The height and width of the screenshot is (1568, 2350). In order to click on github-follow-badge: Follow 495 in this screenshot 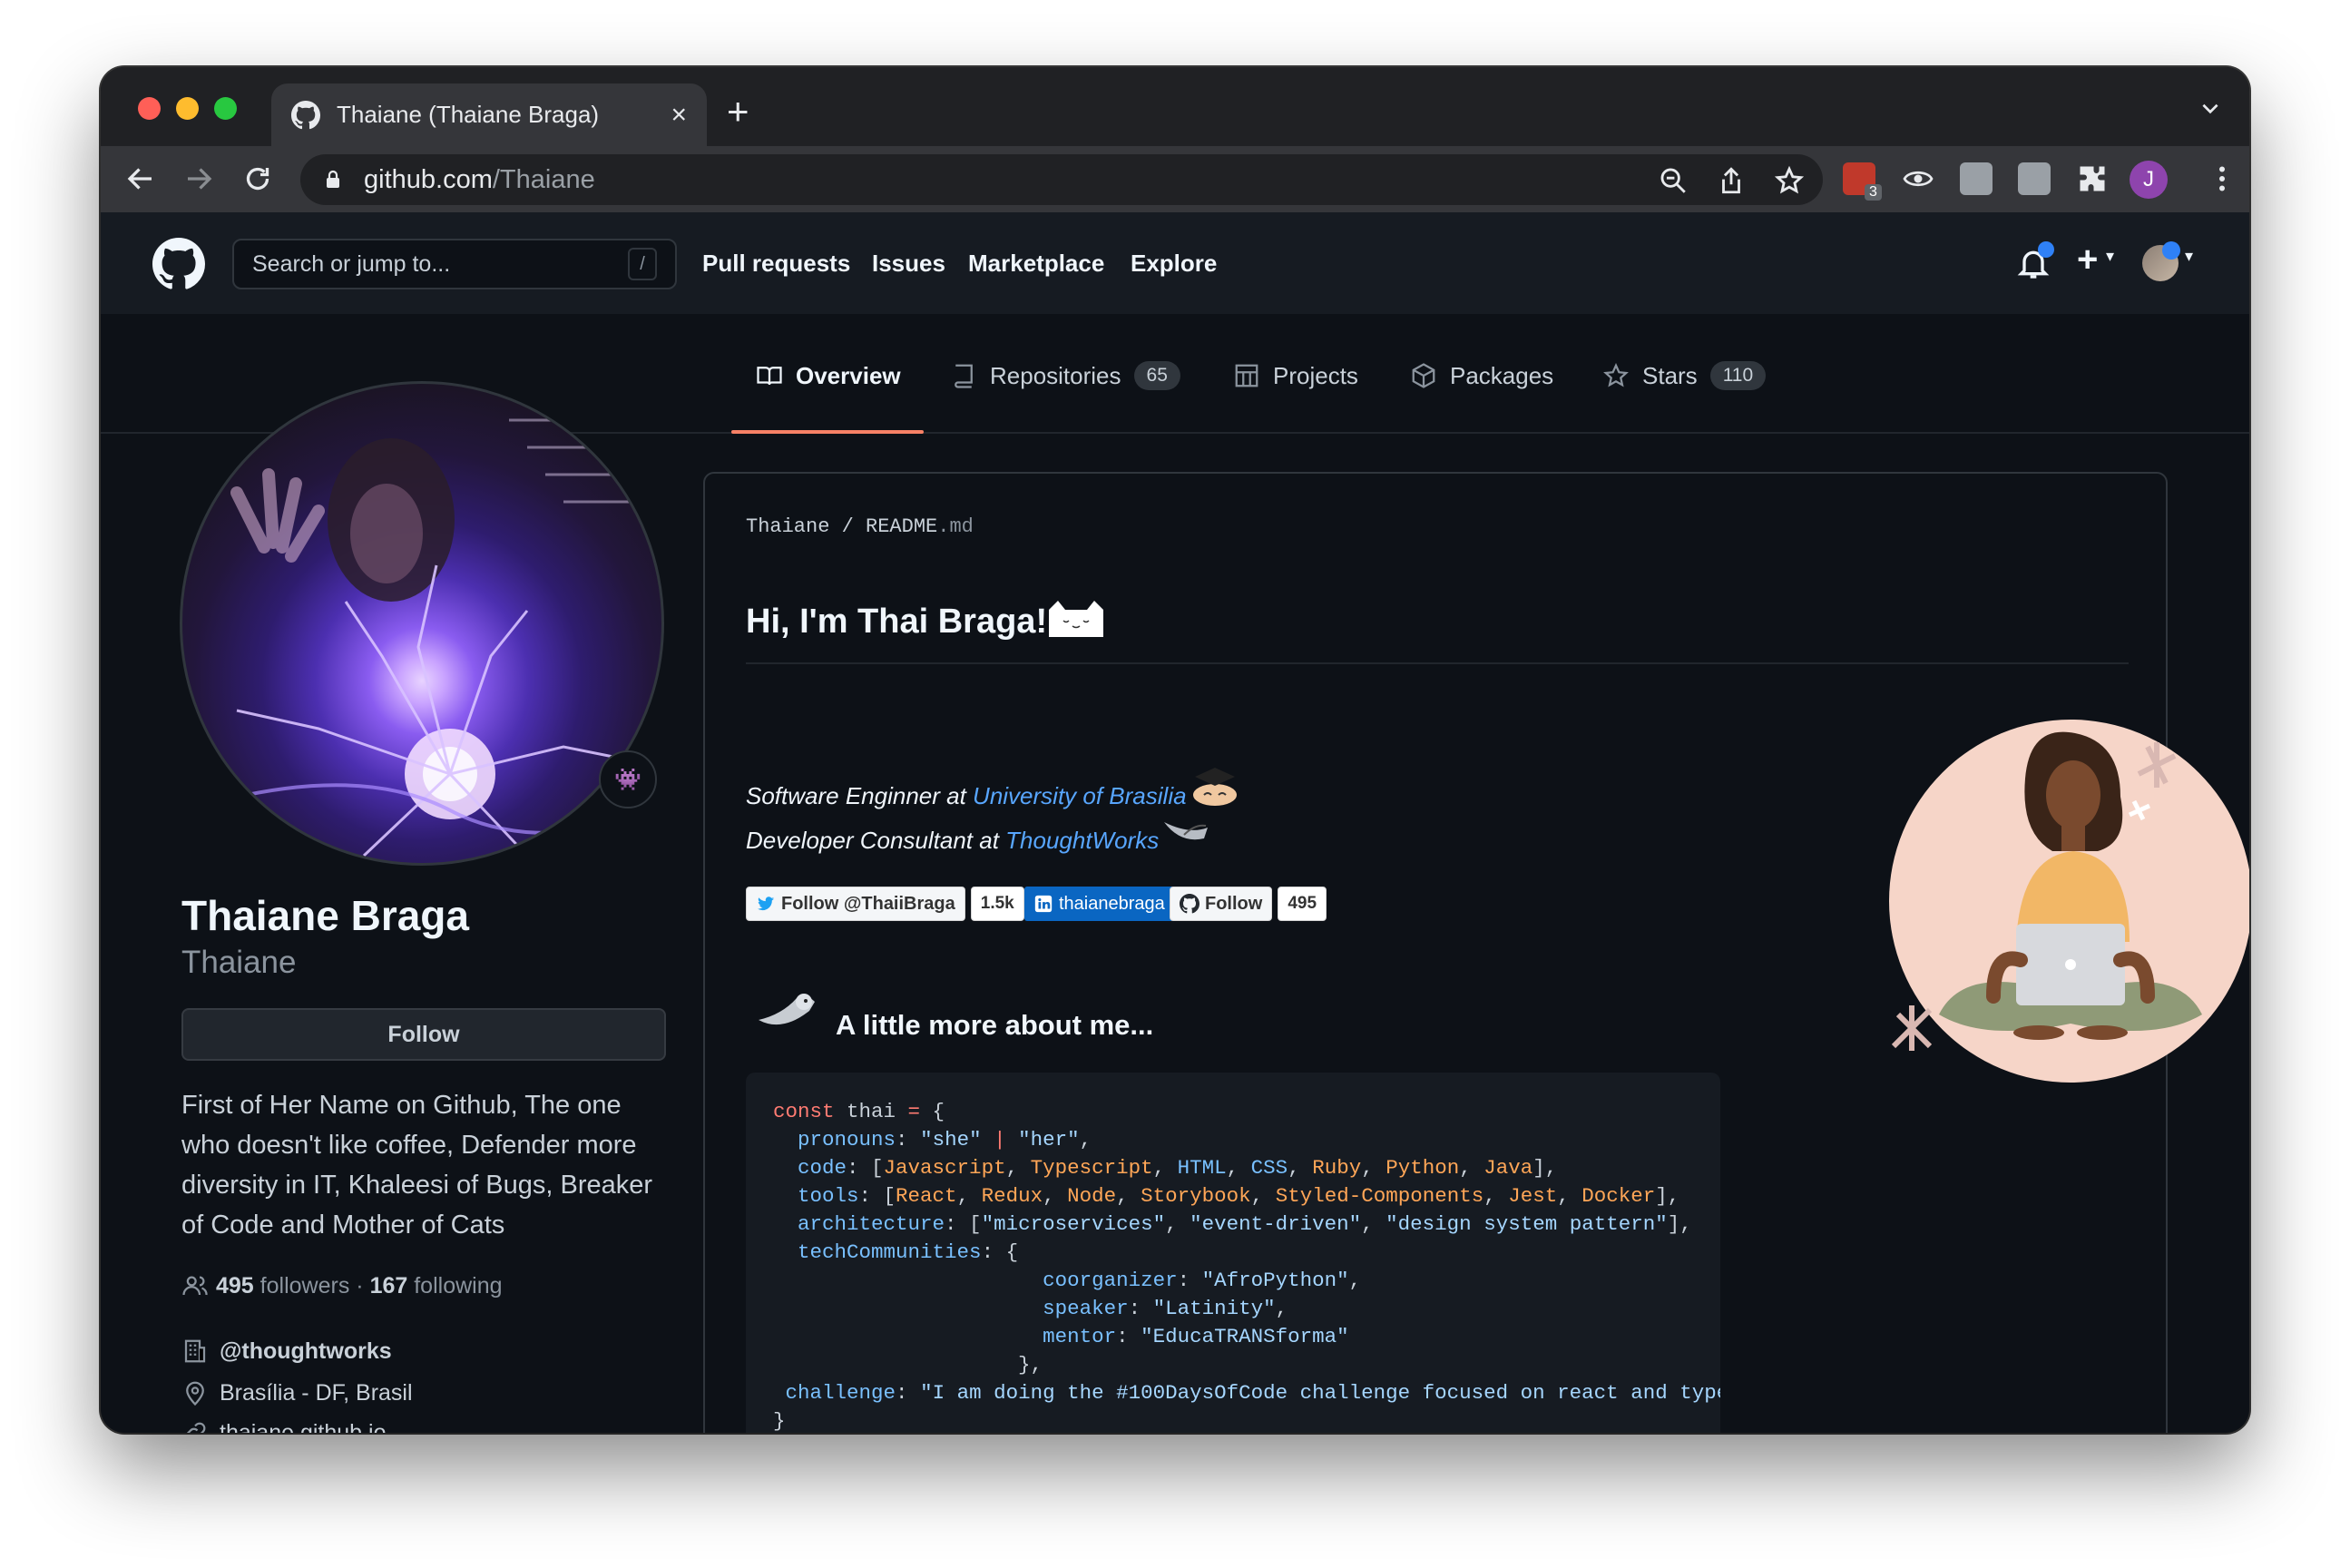, I will do `click(1248, 904)`.